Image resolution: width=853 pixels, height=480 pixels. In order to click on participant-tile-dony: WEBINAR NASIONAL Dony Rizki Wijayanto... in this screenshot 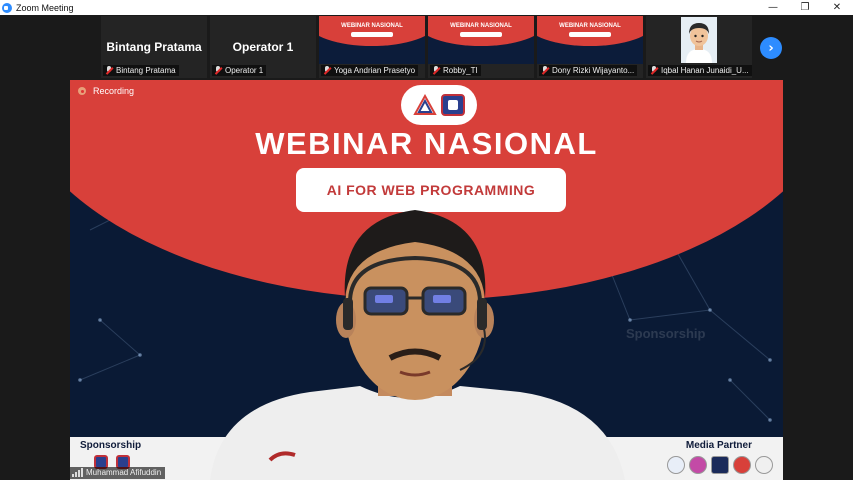, I will do `click(590, 47)`.